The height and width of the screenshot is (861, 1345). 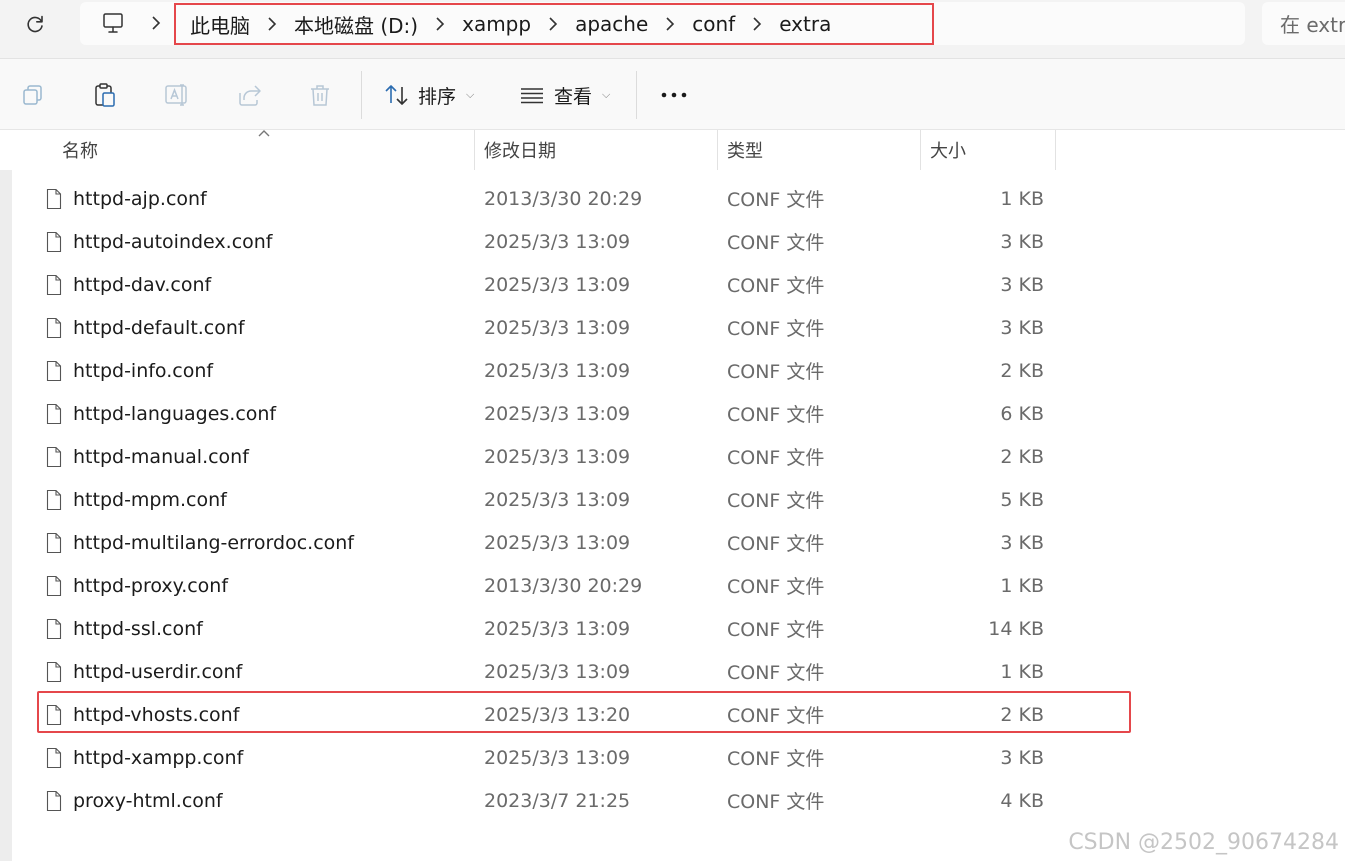 I want to click on sort-button: 排序 ⌵, so click(x=429, y=95).